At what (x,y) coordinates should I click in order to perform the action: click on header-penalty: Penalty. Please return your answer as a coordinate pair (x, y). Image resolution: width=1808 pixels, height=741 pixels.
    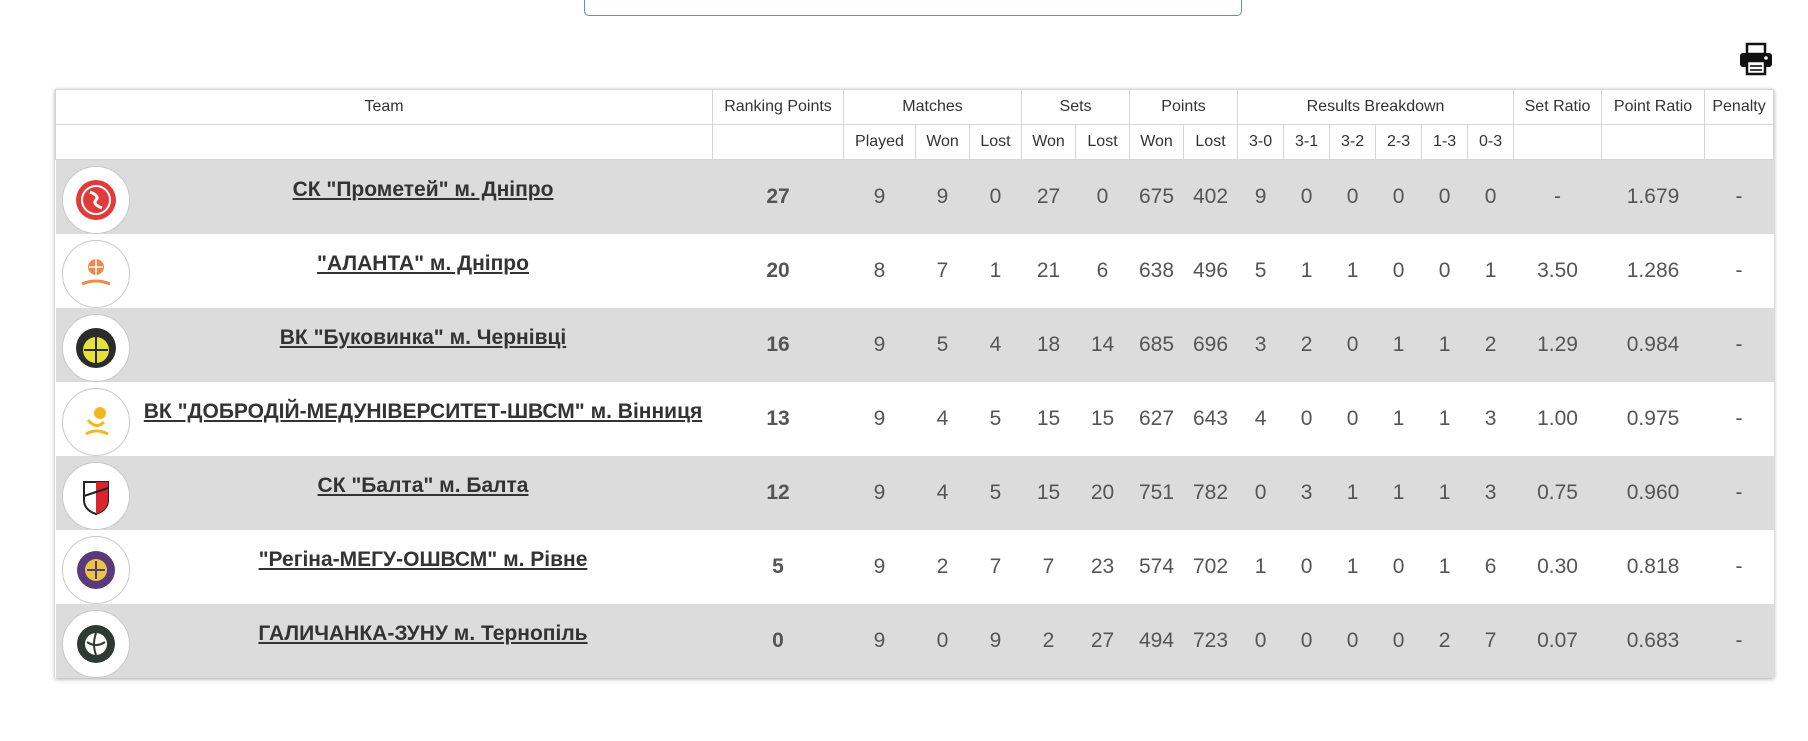
    Looking at the image, I should click on (1739, 107).